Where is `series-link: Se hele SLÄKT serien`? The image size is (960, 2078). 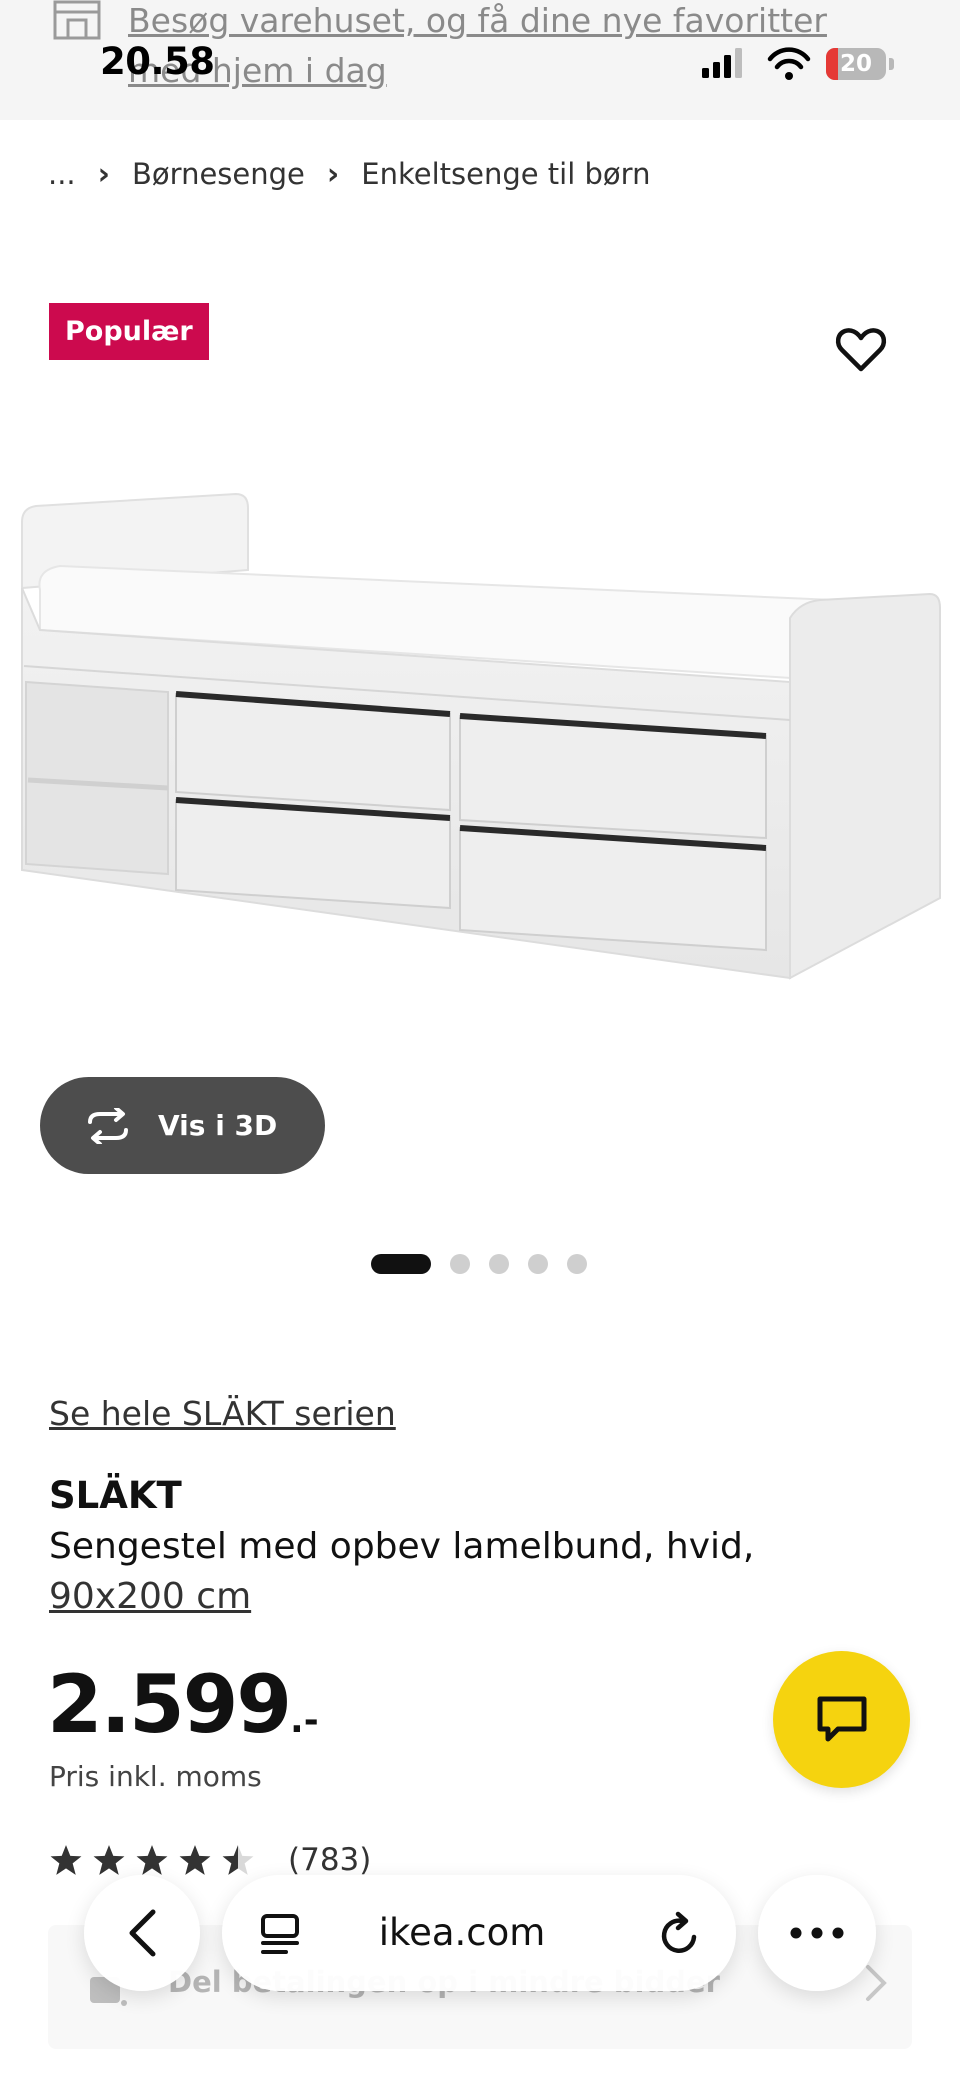
series-link: Se hele SLÄKT serien is located at coordinates (222, 1413).